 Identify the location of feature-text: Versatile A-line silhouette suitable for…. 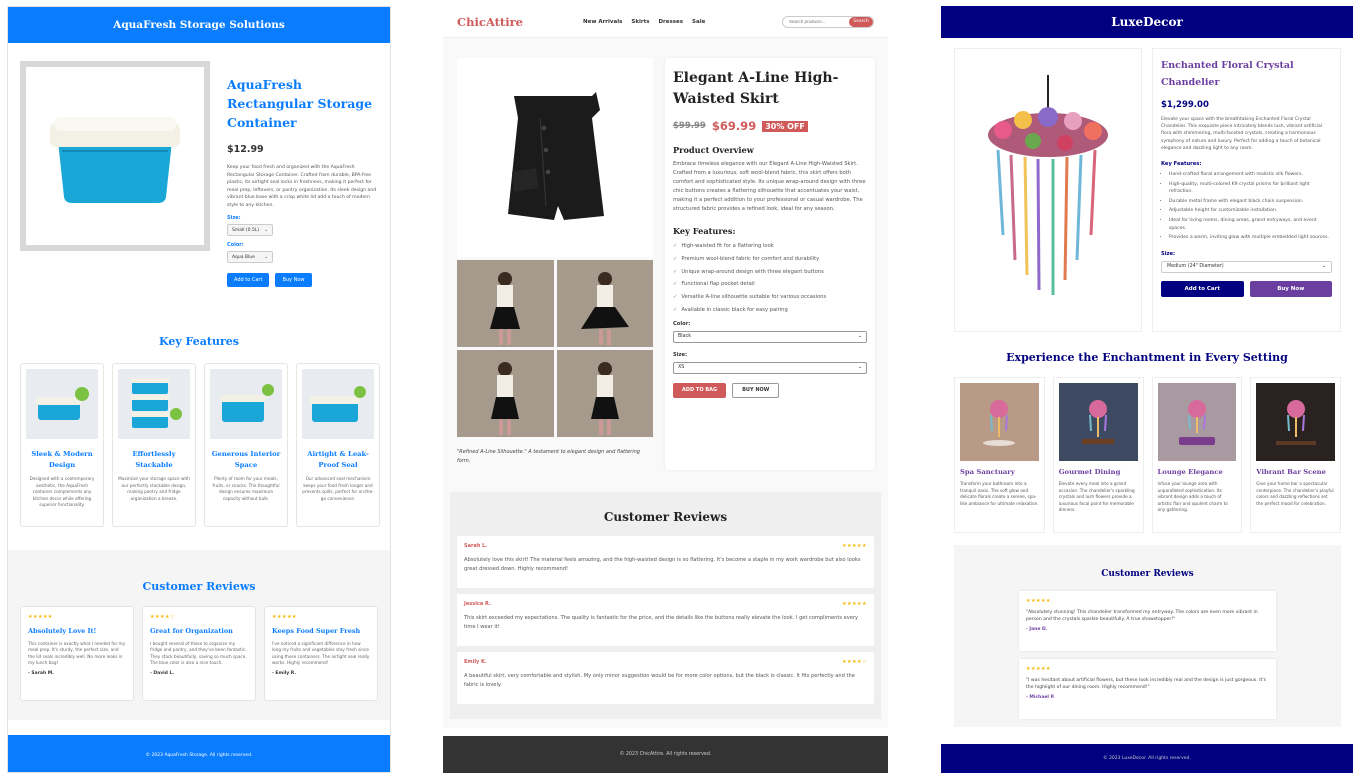
(754, 297).